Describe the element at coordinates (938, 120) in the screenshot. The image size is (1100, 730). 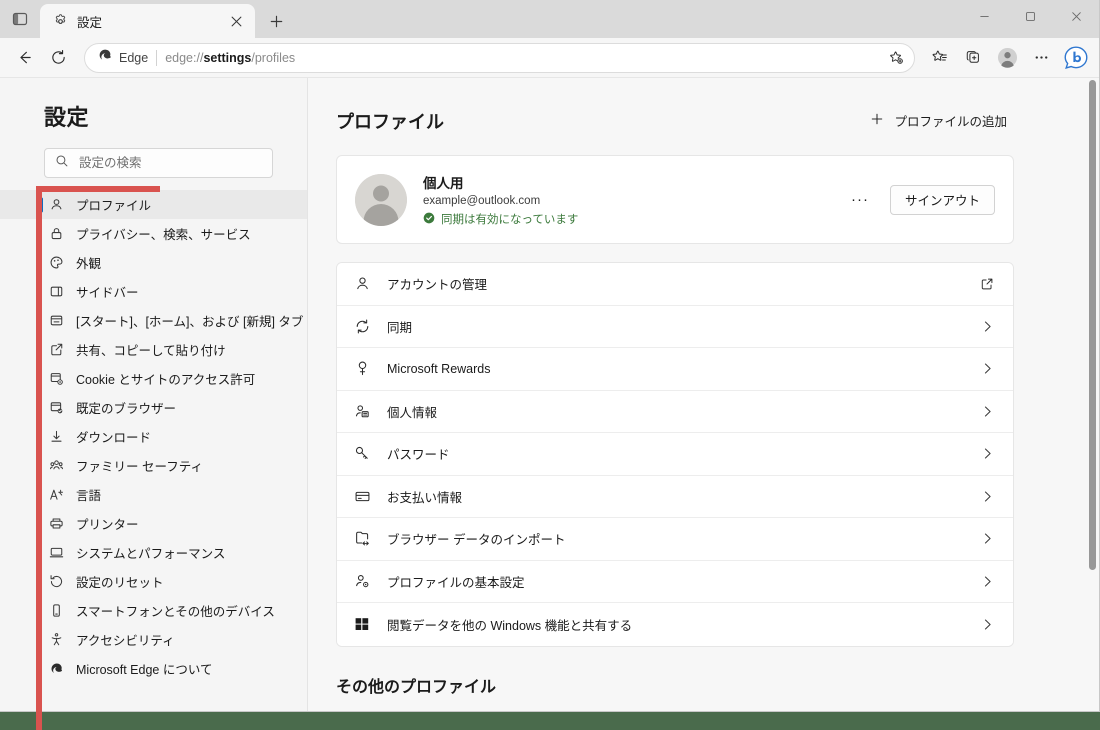
I see `add-profile-button: プロファイルの追加` at that location.